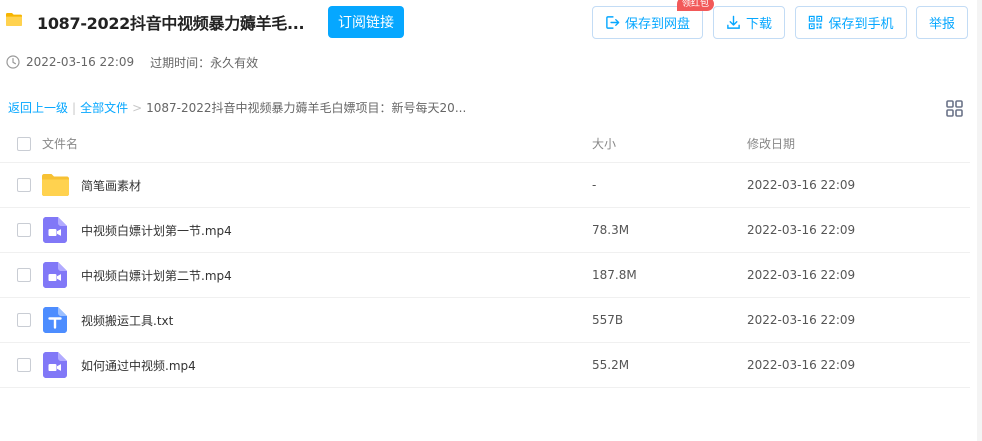 This screenshot has height=441, width=982. Describe the element at coordinates (156, 275) in the screenshot. I see `file-name: 中视频白嫖计划第二节.mp4` at that location.